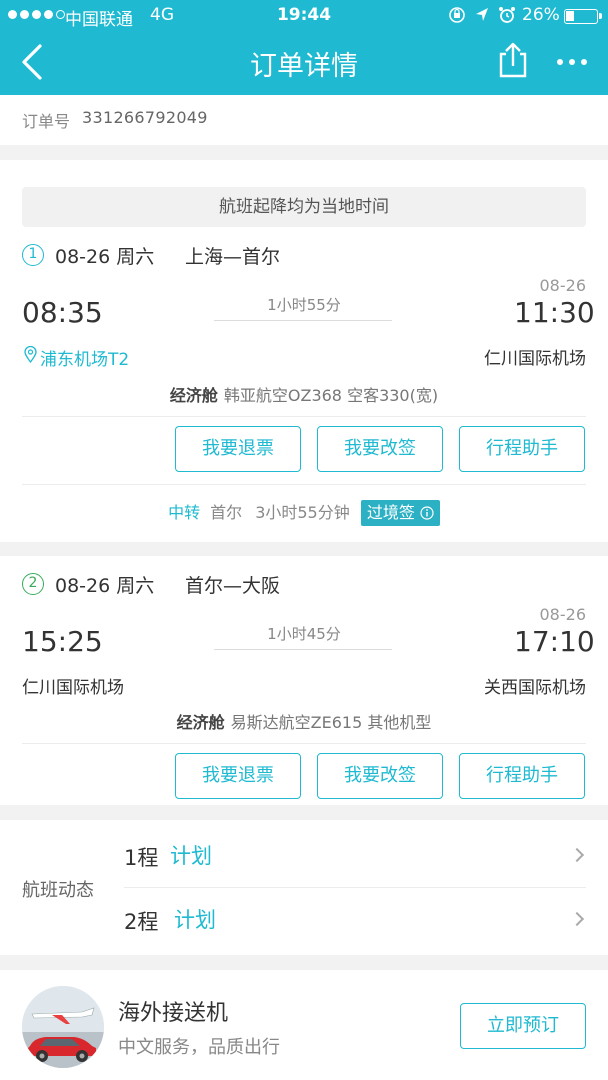  What do you see at coordinates (572, 62) in the screenshot?
I see `more-icon` at bounding box center [572, 62].